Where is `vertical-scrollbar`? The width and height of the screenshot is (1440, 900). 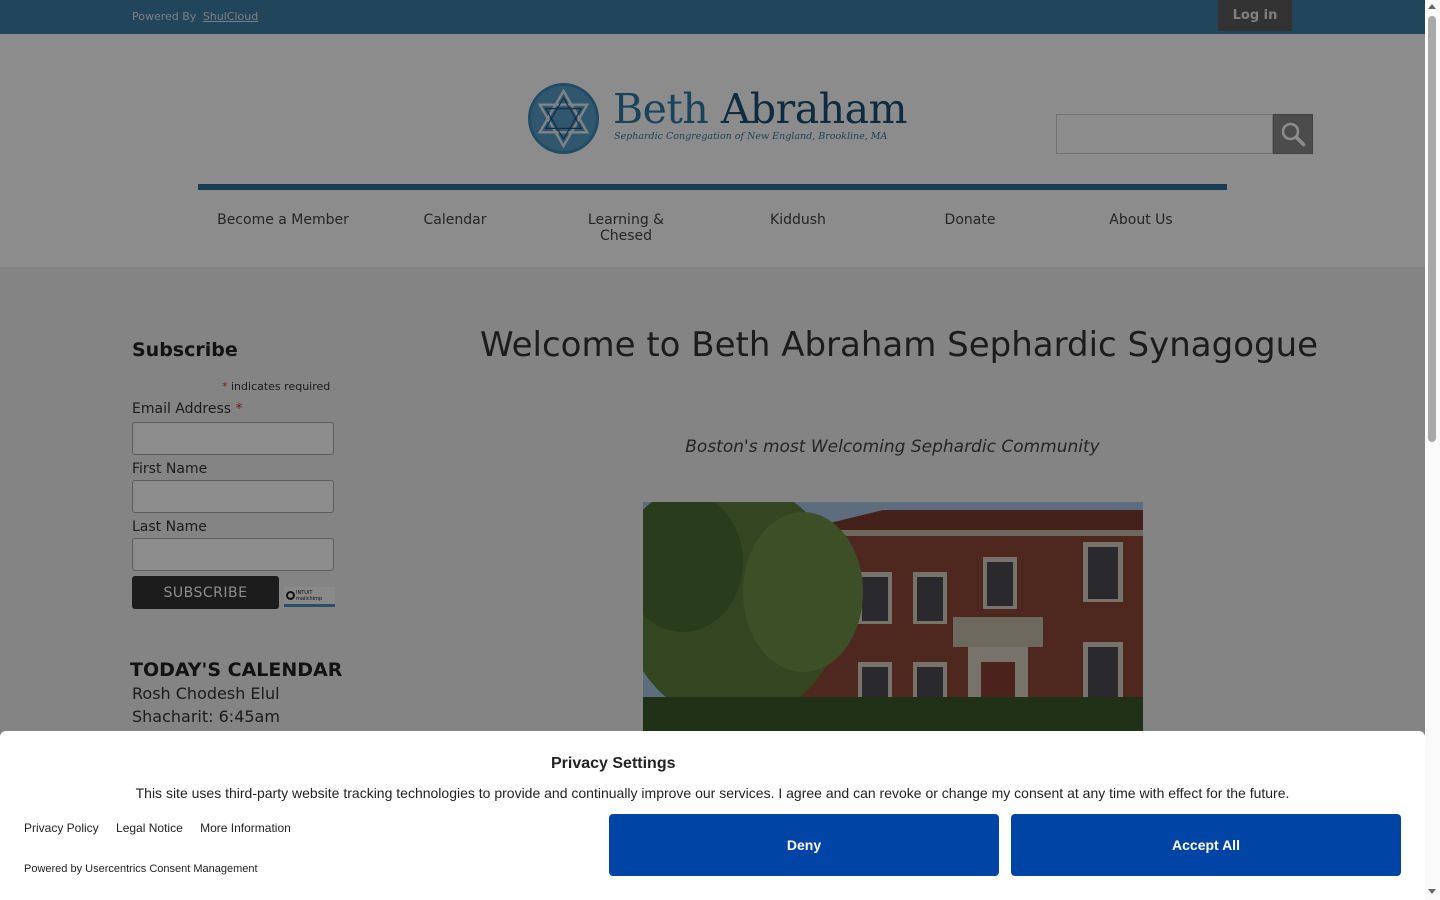
vertical-scrollbar is located at coordinates (1432, 450).